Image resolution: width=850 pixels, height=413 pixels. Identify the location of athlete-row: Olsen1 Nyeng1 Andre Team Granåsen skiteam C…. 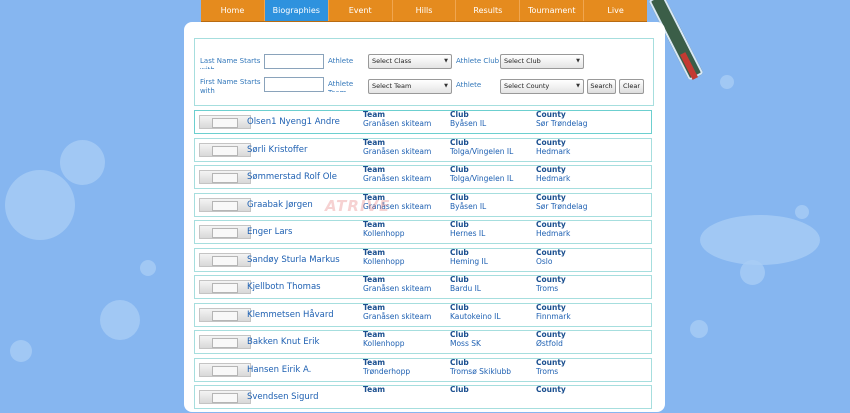
(423, 122).